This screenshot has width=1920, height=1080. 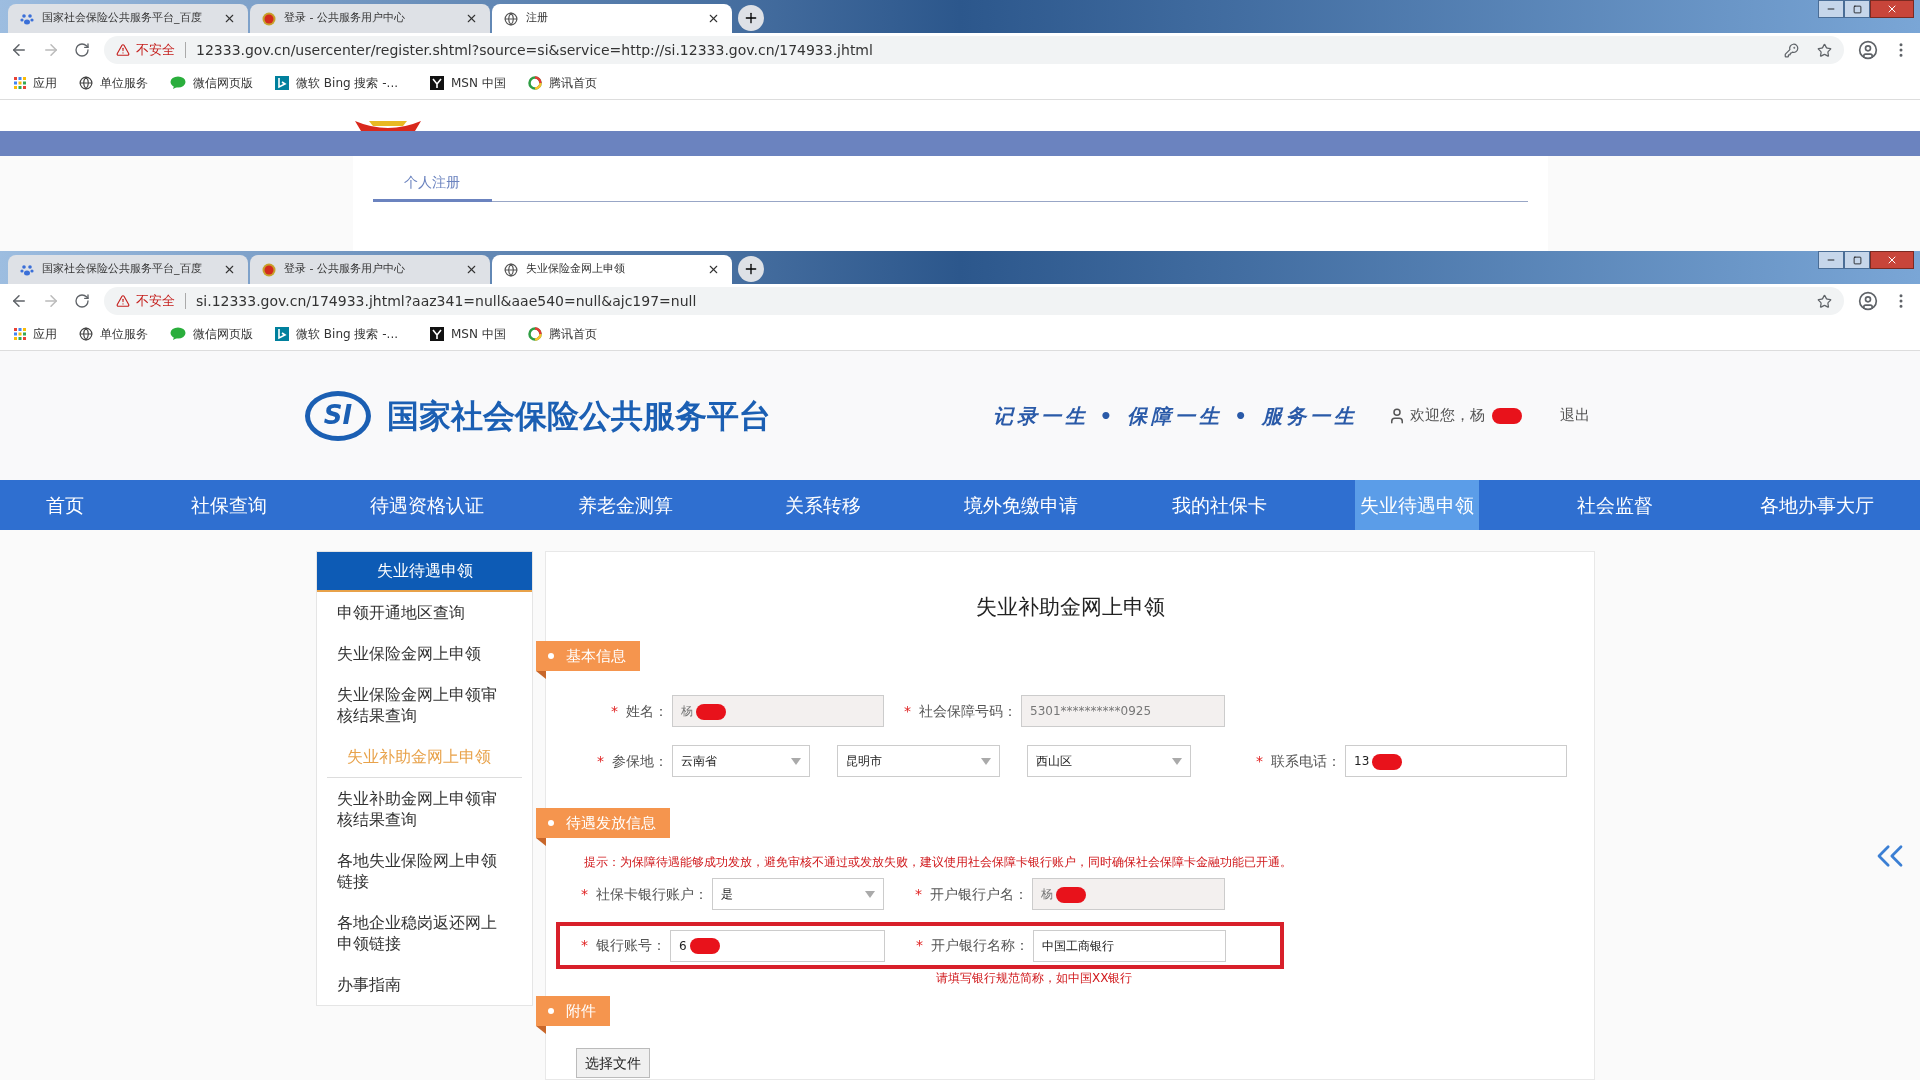 What do you see at coordinates (424, 612) in the screenshot?
I see `sidebar-item: 申领开通地区查询` at bounding box center [424, 612].